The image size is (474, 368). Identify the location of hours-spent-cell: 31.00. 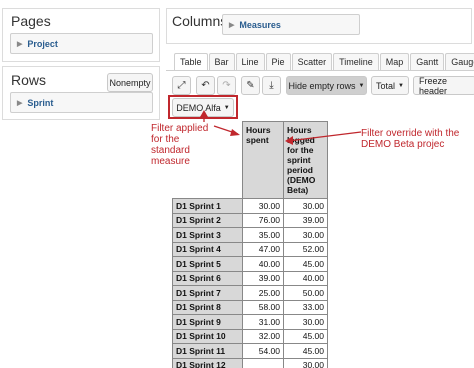
(263, 322).